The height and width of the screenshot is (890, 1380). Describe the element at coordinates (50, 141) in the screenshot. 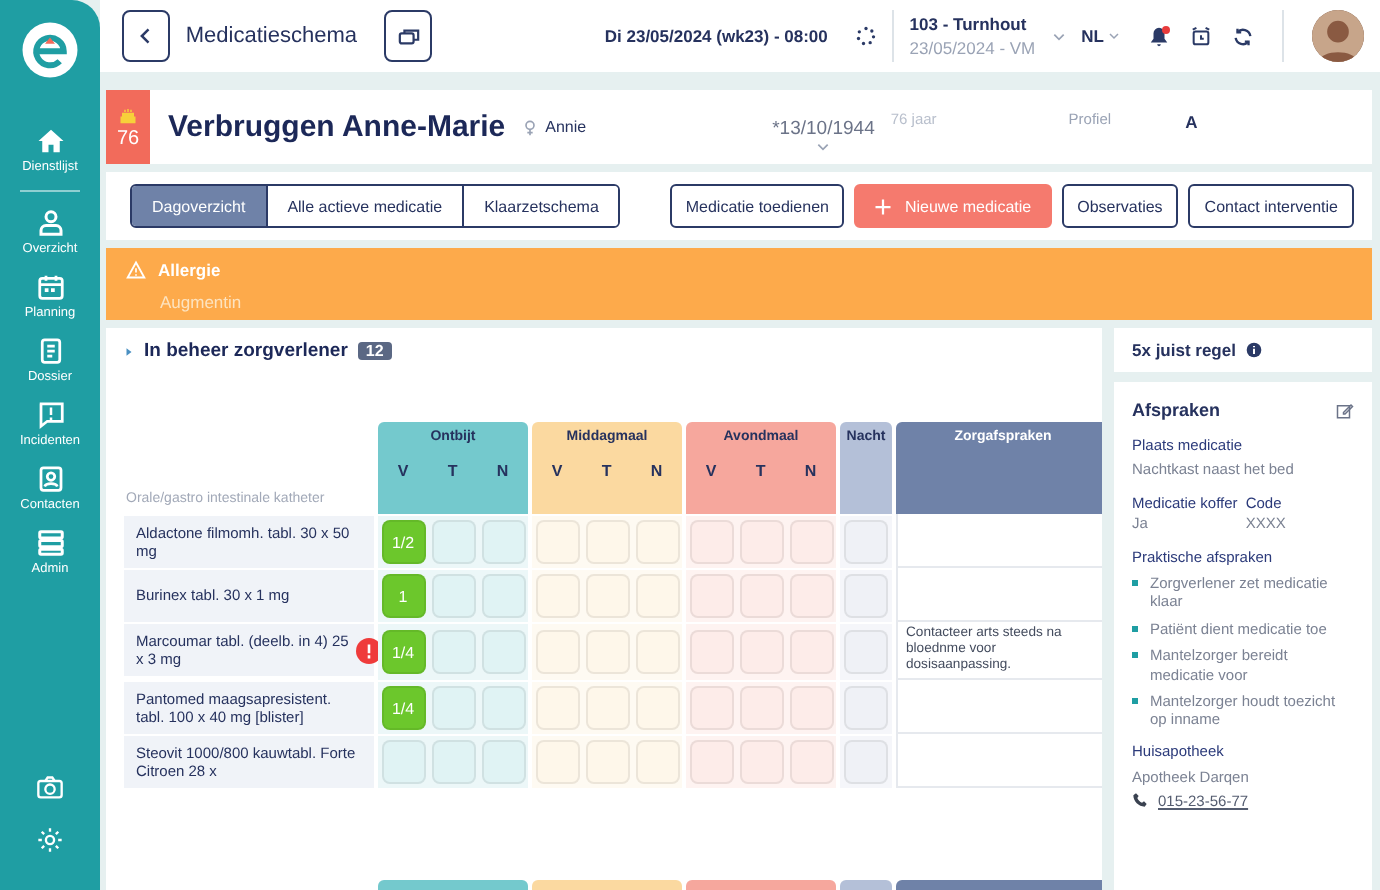

I see `home-icon` at that location.